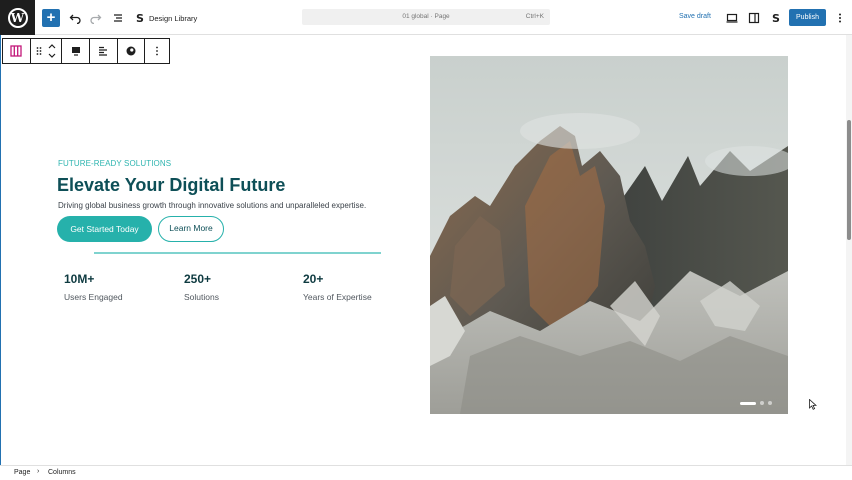  I want to click on style-button, so click(132, 51).